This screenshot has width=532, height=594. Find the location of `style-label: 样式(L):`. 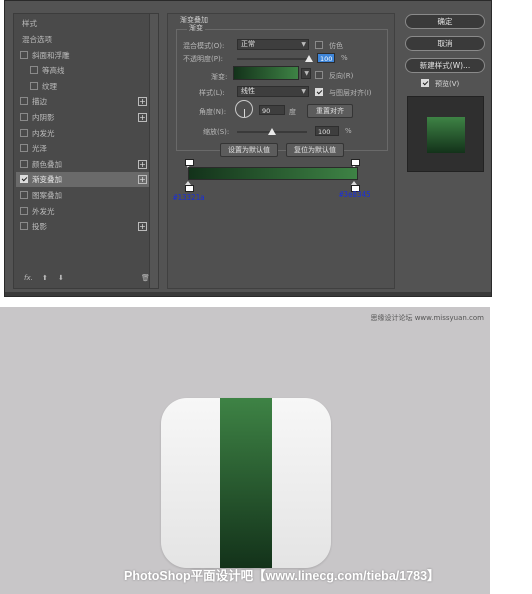

style-label: 样式(L): is located at coordinates (212, 93).